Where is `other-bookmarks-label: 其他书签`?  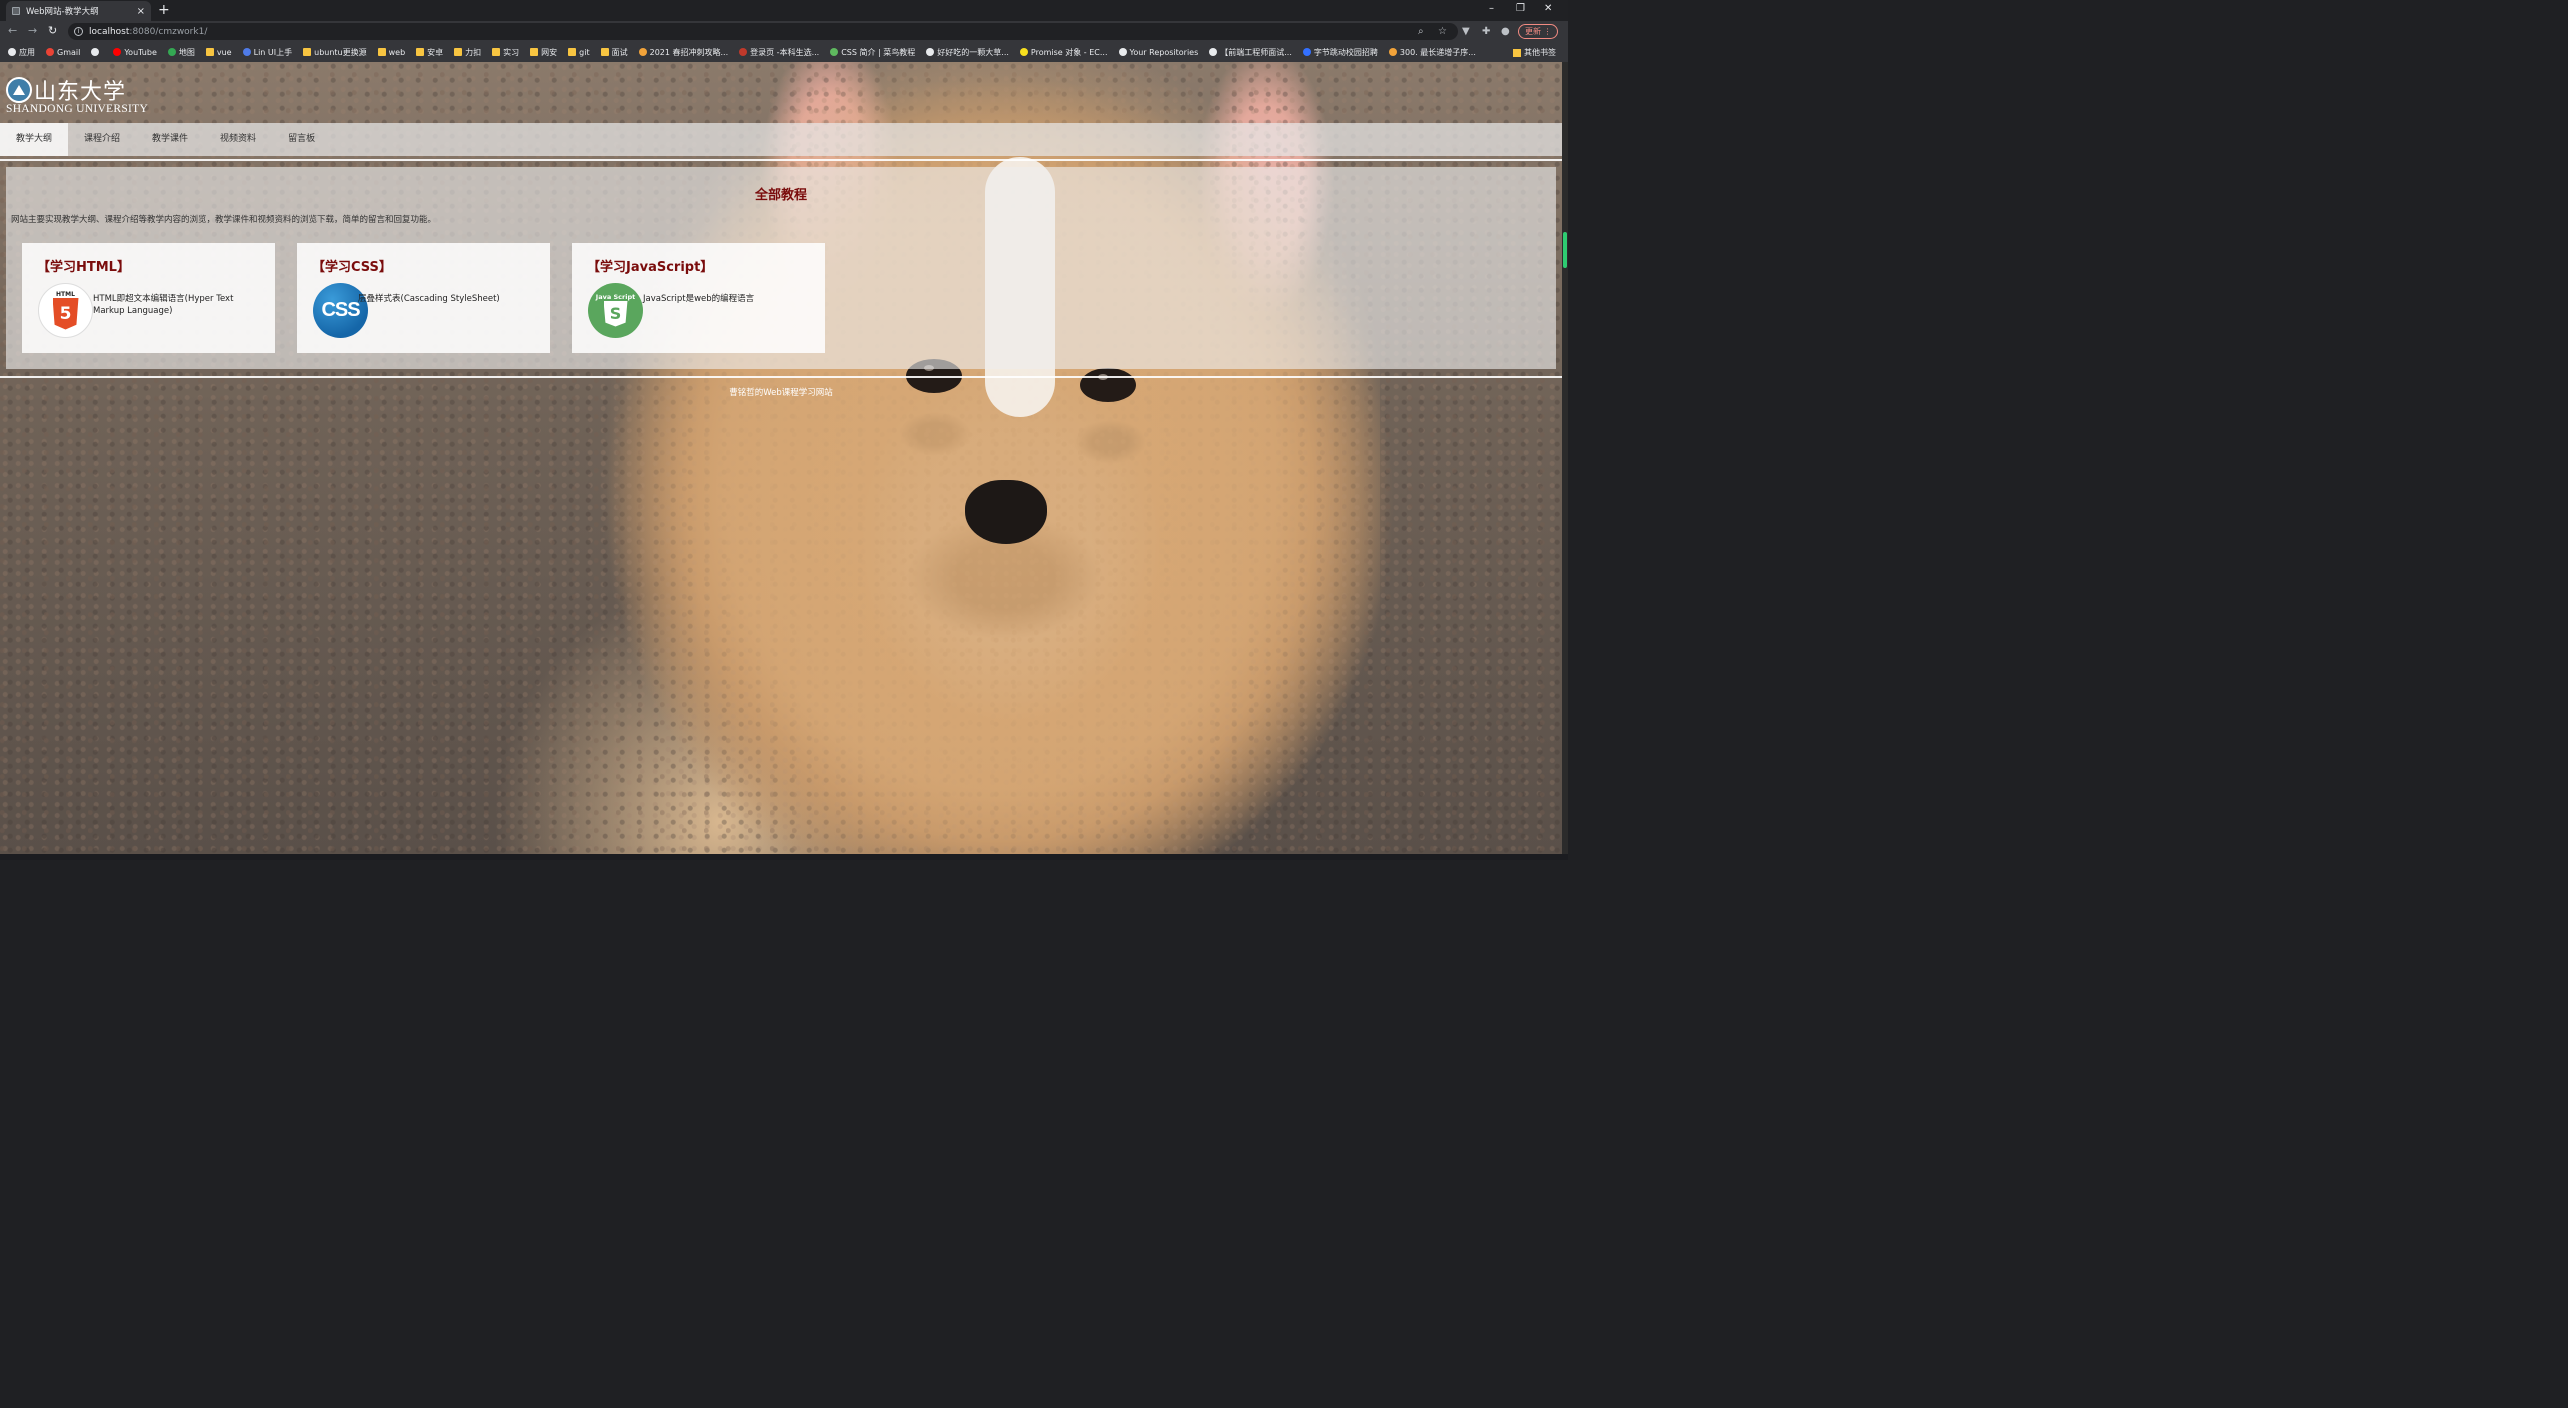 other-bookmarks-label: 其他书签 is located at coordinates (1540, 52).